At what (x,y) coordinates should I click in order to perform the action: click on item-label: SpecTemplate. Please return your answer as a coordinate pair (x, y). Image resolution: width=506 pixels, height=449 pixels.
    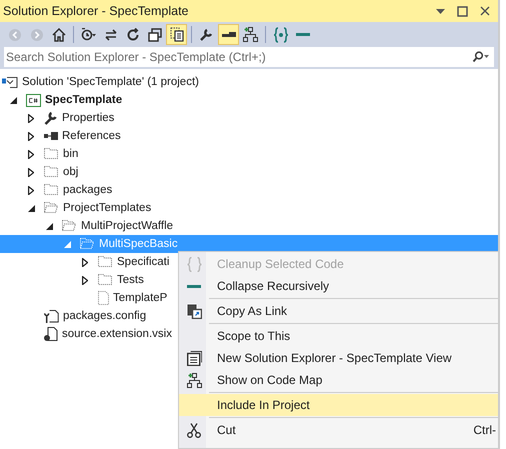
    Looking at the image, I should click on (83, 100).